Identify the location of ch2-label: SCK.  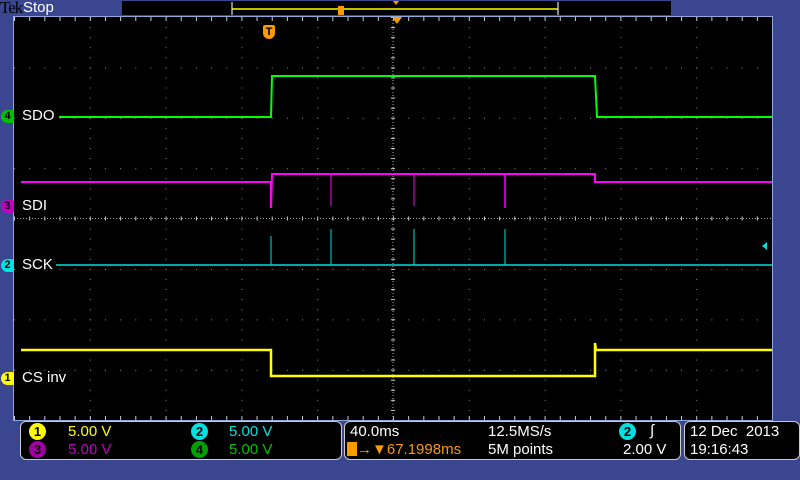
(37, 264).